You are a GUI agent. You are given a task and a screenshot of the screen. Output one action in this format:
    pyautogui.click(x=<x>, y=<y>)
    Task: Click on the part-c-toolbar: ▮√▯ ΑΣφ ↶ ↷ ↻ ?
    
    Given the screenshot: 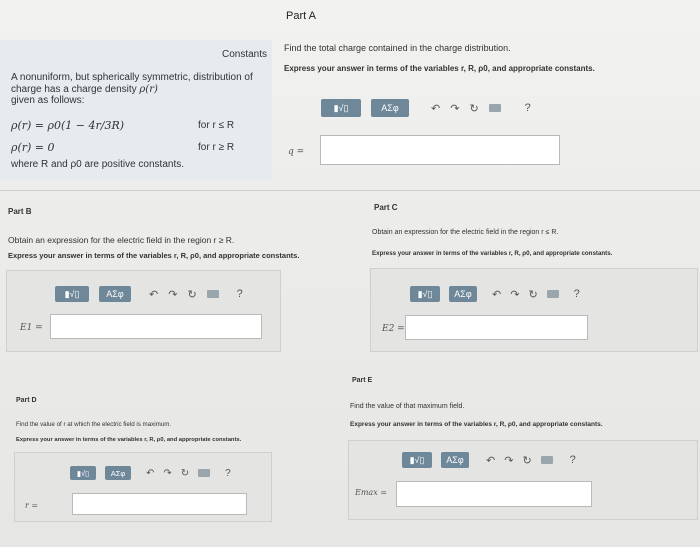 What is the action you would take?
    pyautogui.click(x=495, y=294)
    